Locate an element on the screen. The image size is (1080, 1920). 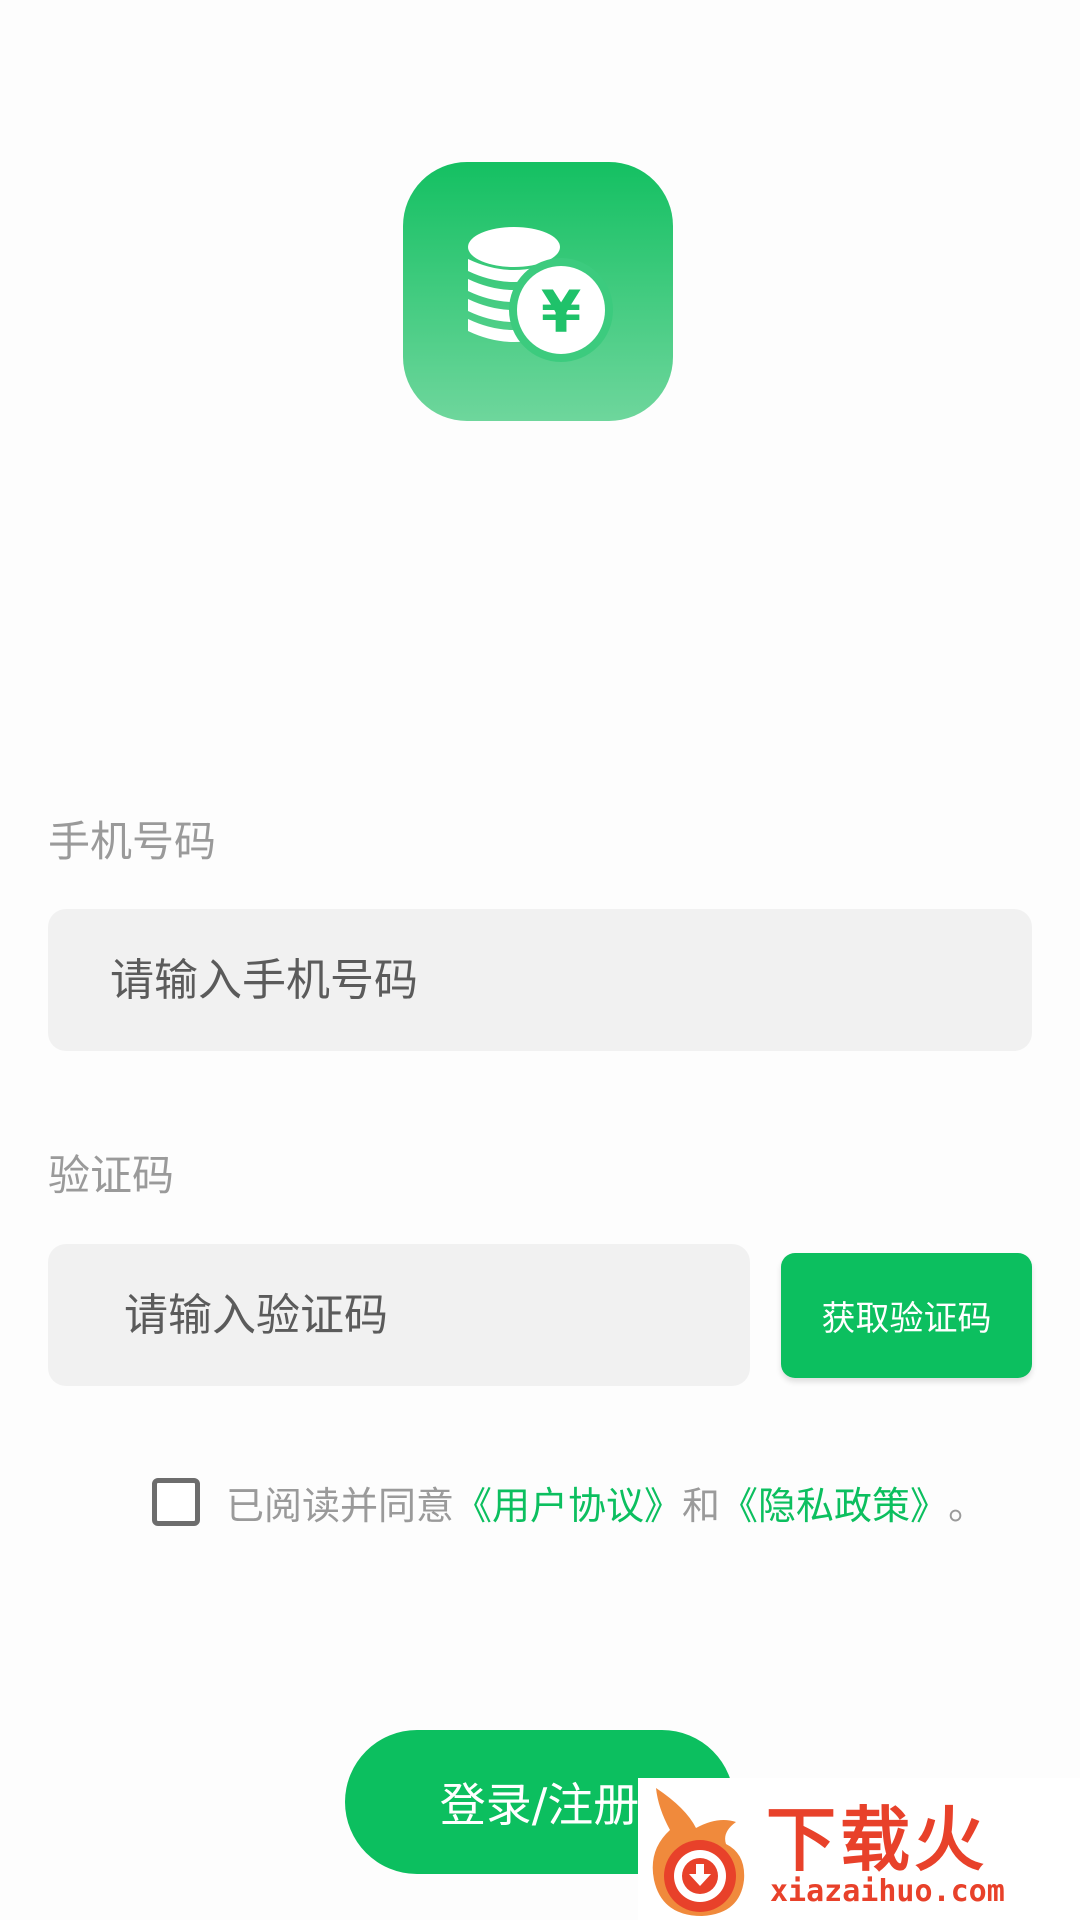
code-label: 验证码 is located at coordinates (111, 1175).